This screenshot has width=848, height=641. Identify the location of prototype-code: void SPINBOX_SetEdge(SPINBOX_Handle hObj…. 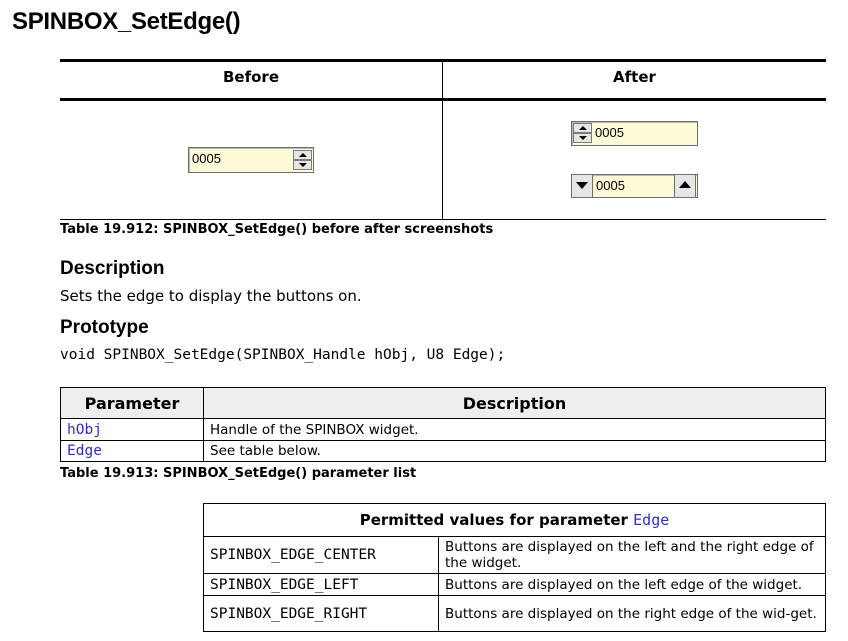
(283, 355).